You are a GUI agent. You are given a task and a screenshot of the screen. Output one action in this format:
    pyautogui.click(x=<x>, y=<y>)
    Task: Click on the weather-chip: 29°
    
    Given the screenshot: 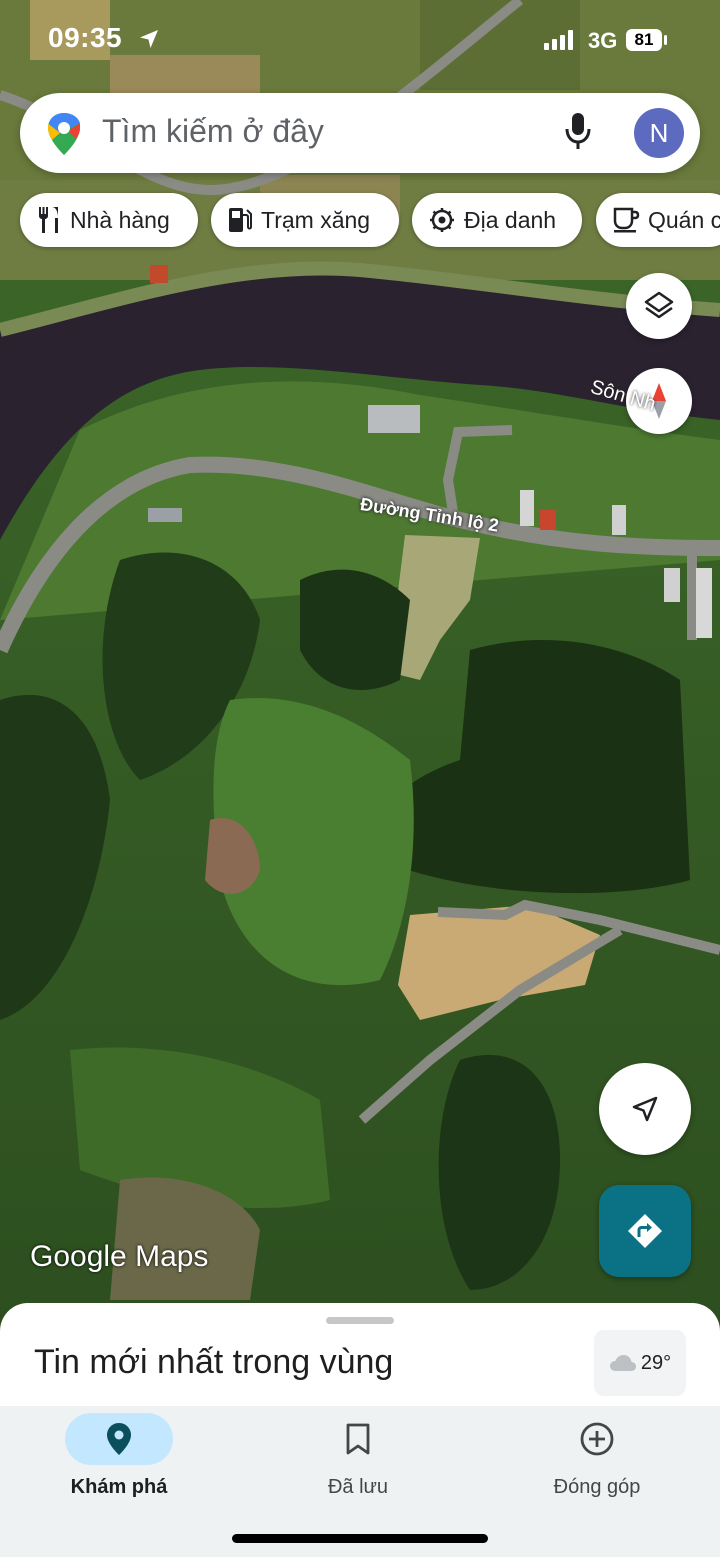 What is the action you would take?
    pyautogui.click(x=640, y=1363)
    